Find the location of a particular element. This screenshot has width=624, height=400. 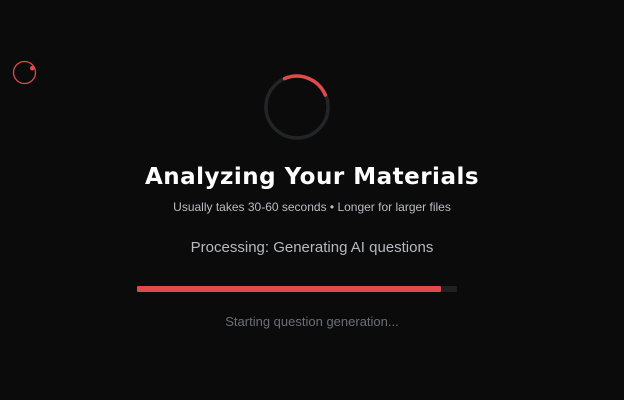

loading-spinner-icon is located at coordinates (297, 107).